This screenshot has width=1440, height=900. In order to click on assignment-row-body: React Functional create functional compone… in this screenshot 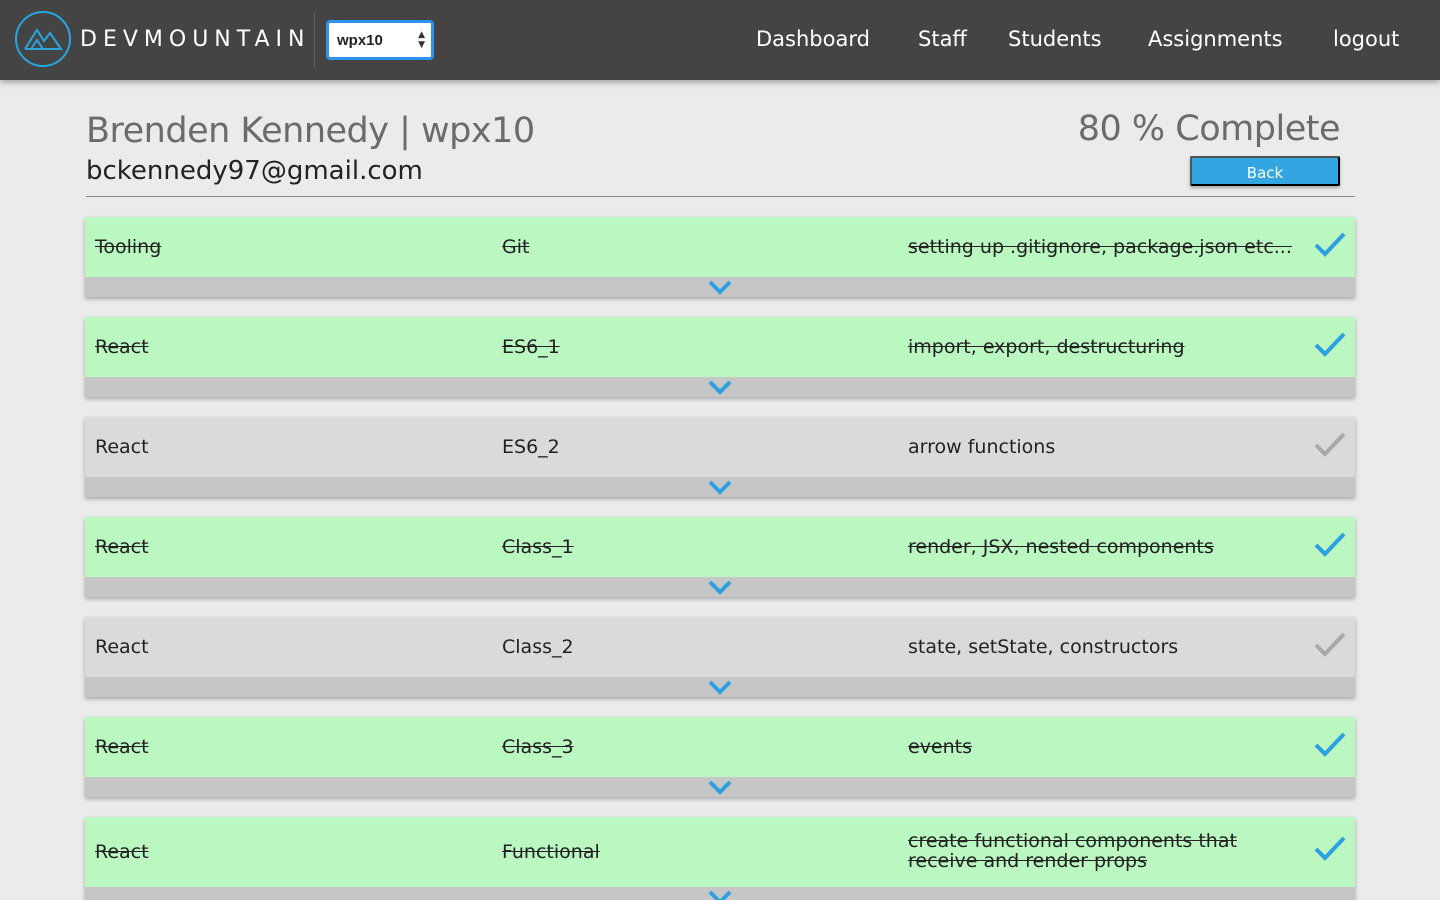, I will do `click(720, 852)`.